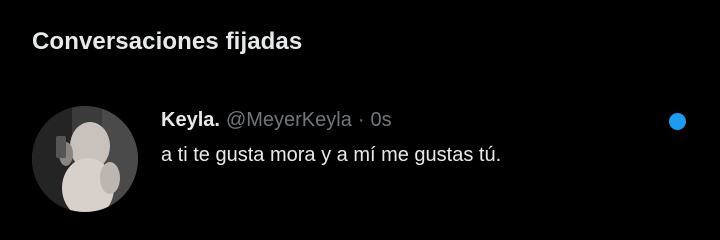  I want to click on unread-indicator-icon, so click(677, 121).